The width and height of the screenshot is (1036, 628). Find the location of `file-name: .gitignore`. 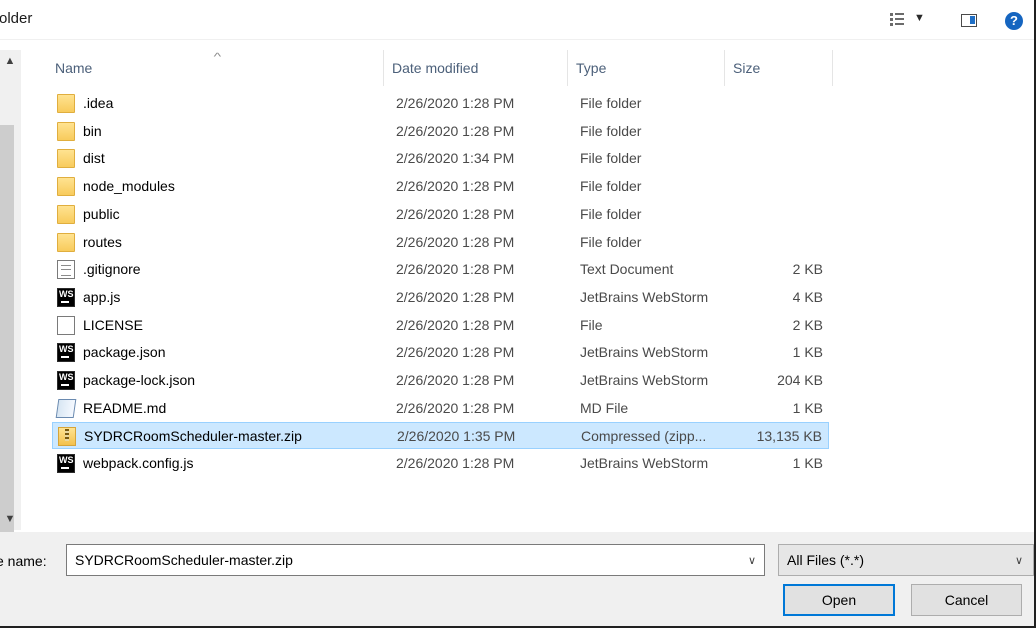

file-name: .gitignore is located at coordinates (112, 269).